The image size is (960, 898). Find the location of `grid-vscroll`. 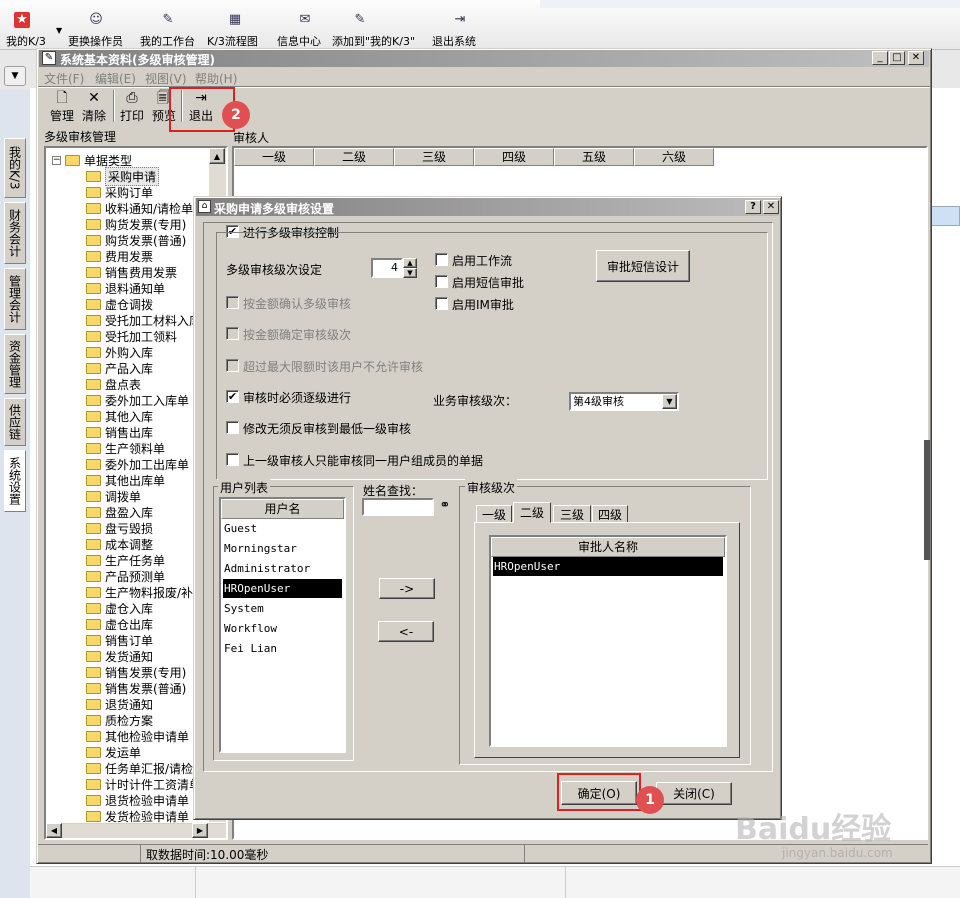

grid-vscroll is located at coordinates (927, 500).